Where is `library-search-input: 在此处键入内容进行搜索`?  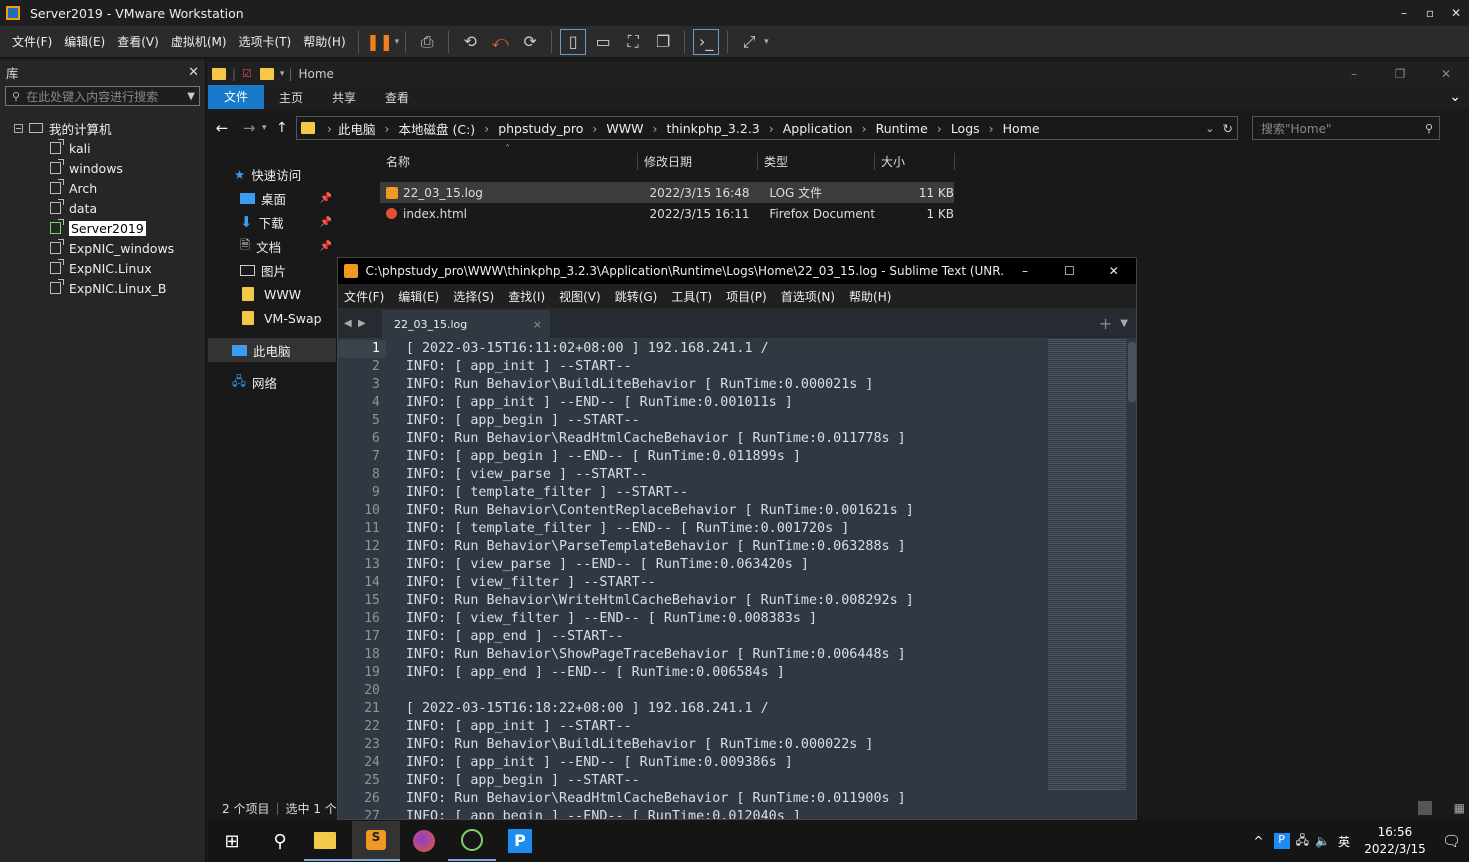
library-search-input: 在此处键入内容进行搜索 is located at coordinates (106, 96).